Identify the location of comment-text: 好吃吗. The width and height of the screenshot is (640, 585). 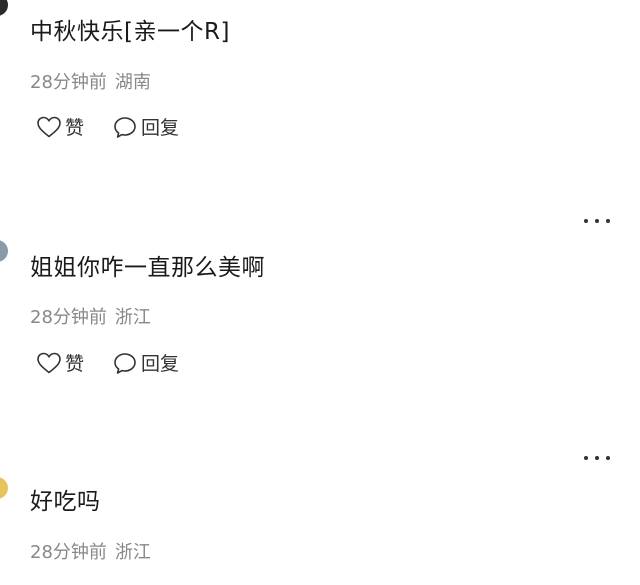
(65, 502).